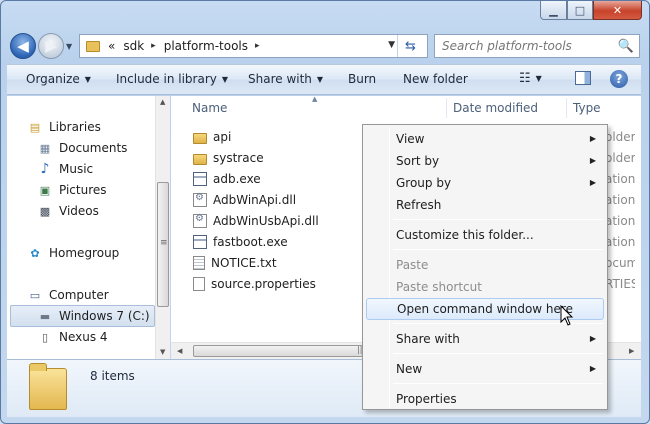 The image size is (650, 424). What do you see at coordinates (391, 45) in the screenshot?
I see `address-dropdown-icon: ▼` at bounding box center [391, 45].